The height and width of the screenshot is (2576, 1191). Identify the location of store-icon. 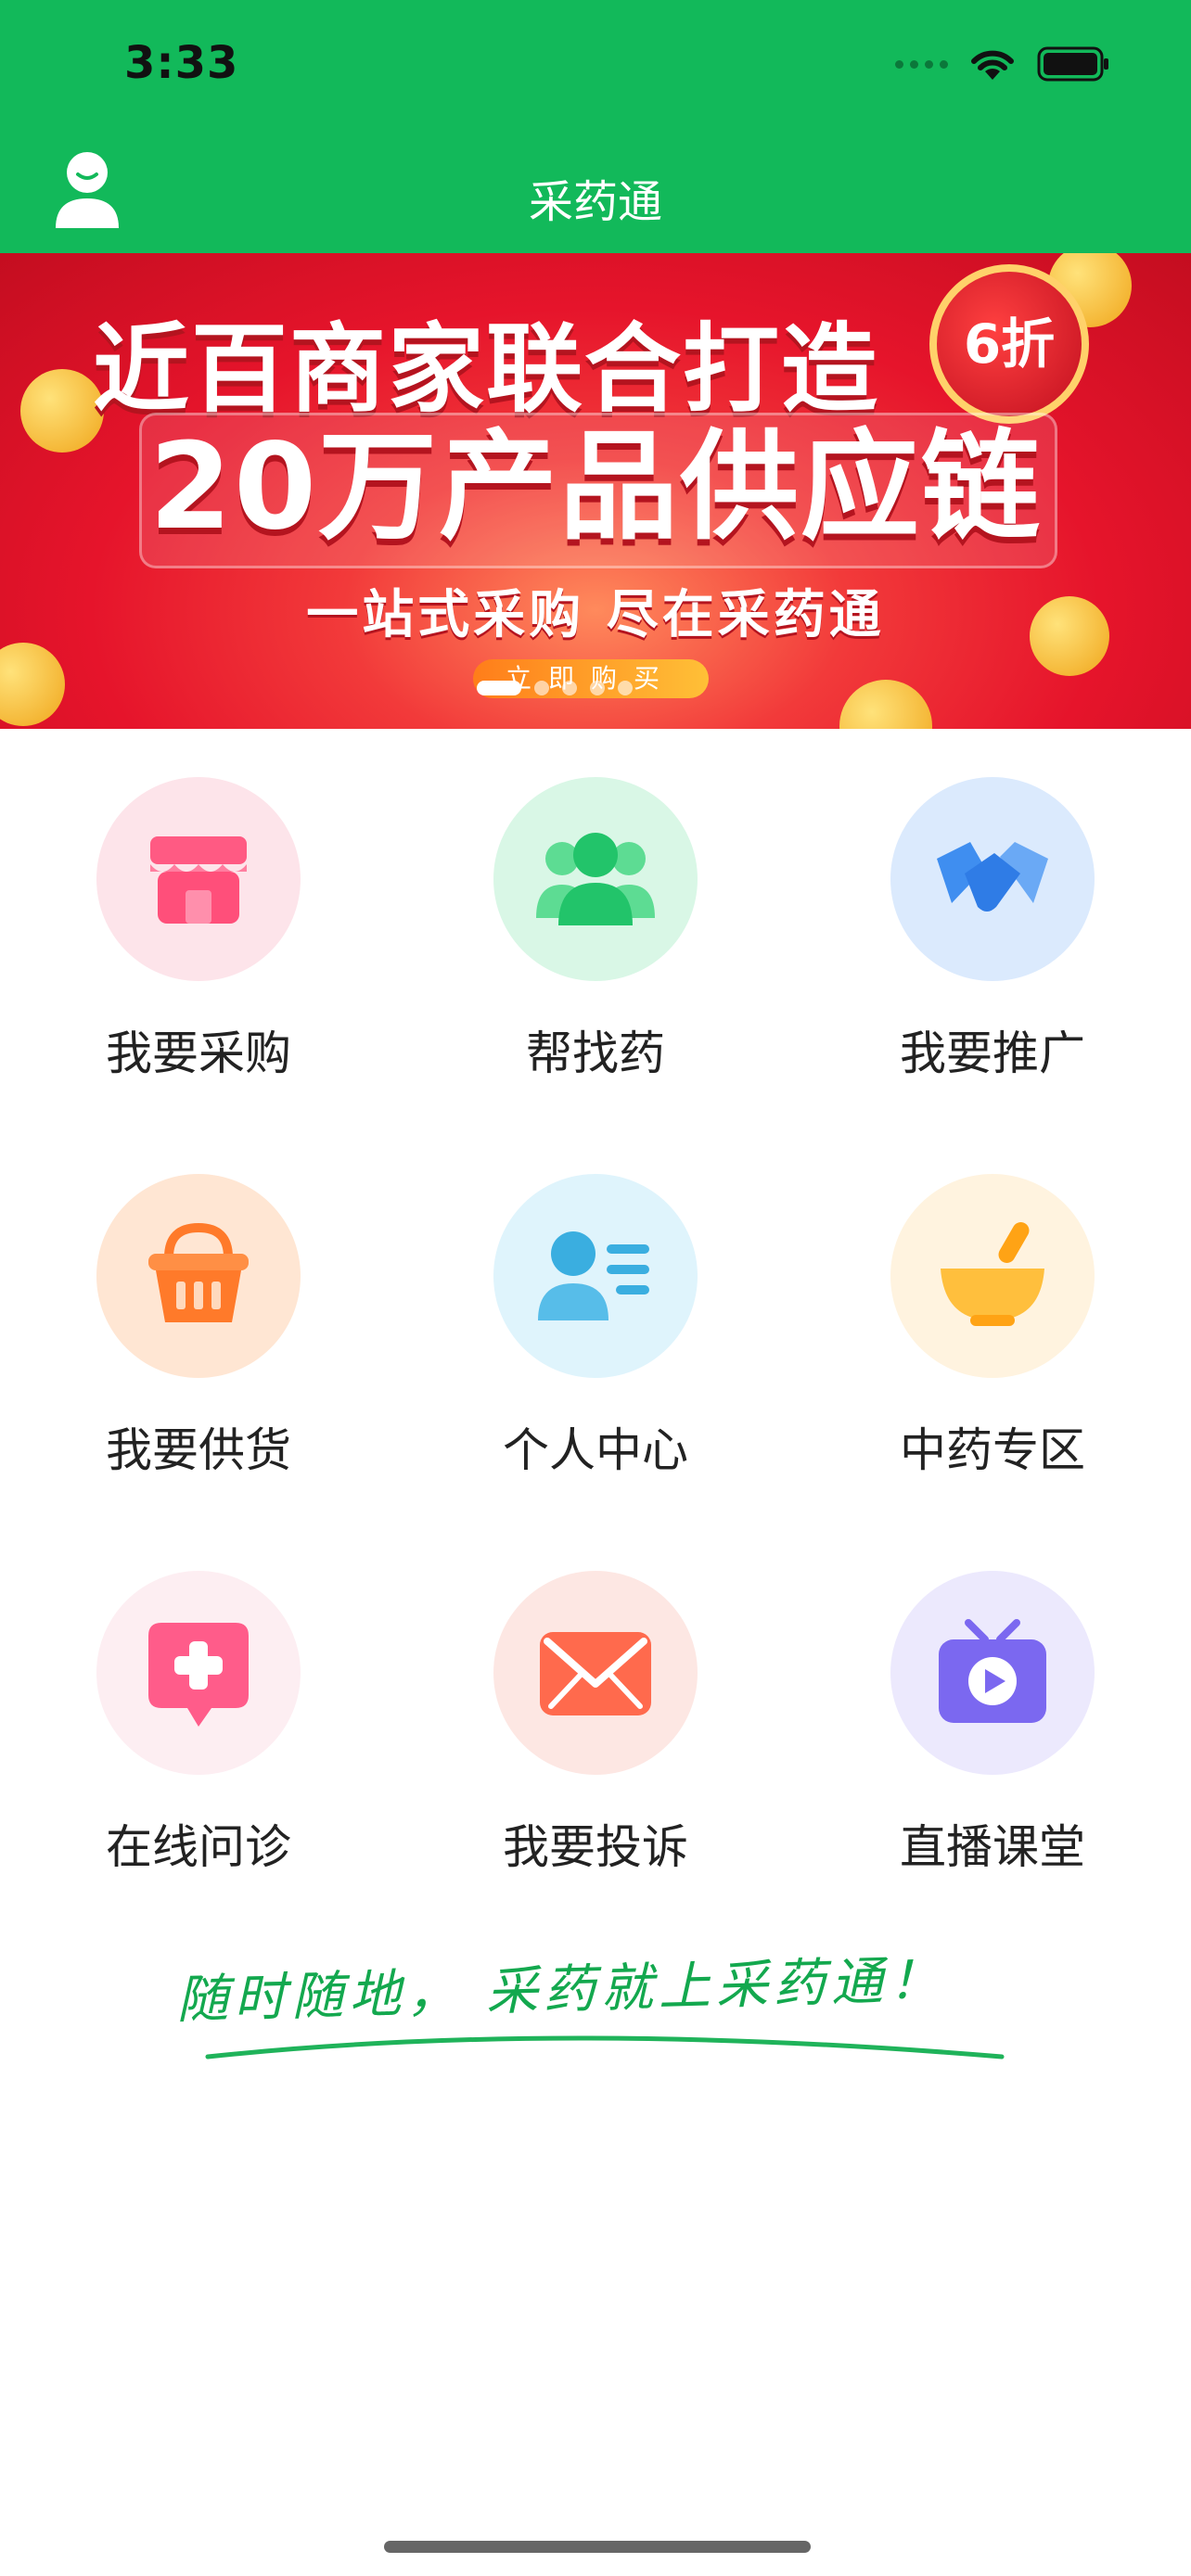
(198, 880).